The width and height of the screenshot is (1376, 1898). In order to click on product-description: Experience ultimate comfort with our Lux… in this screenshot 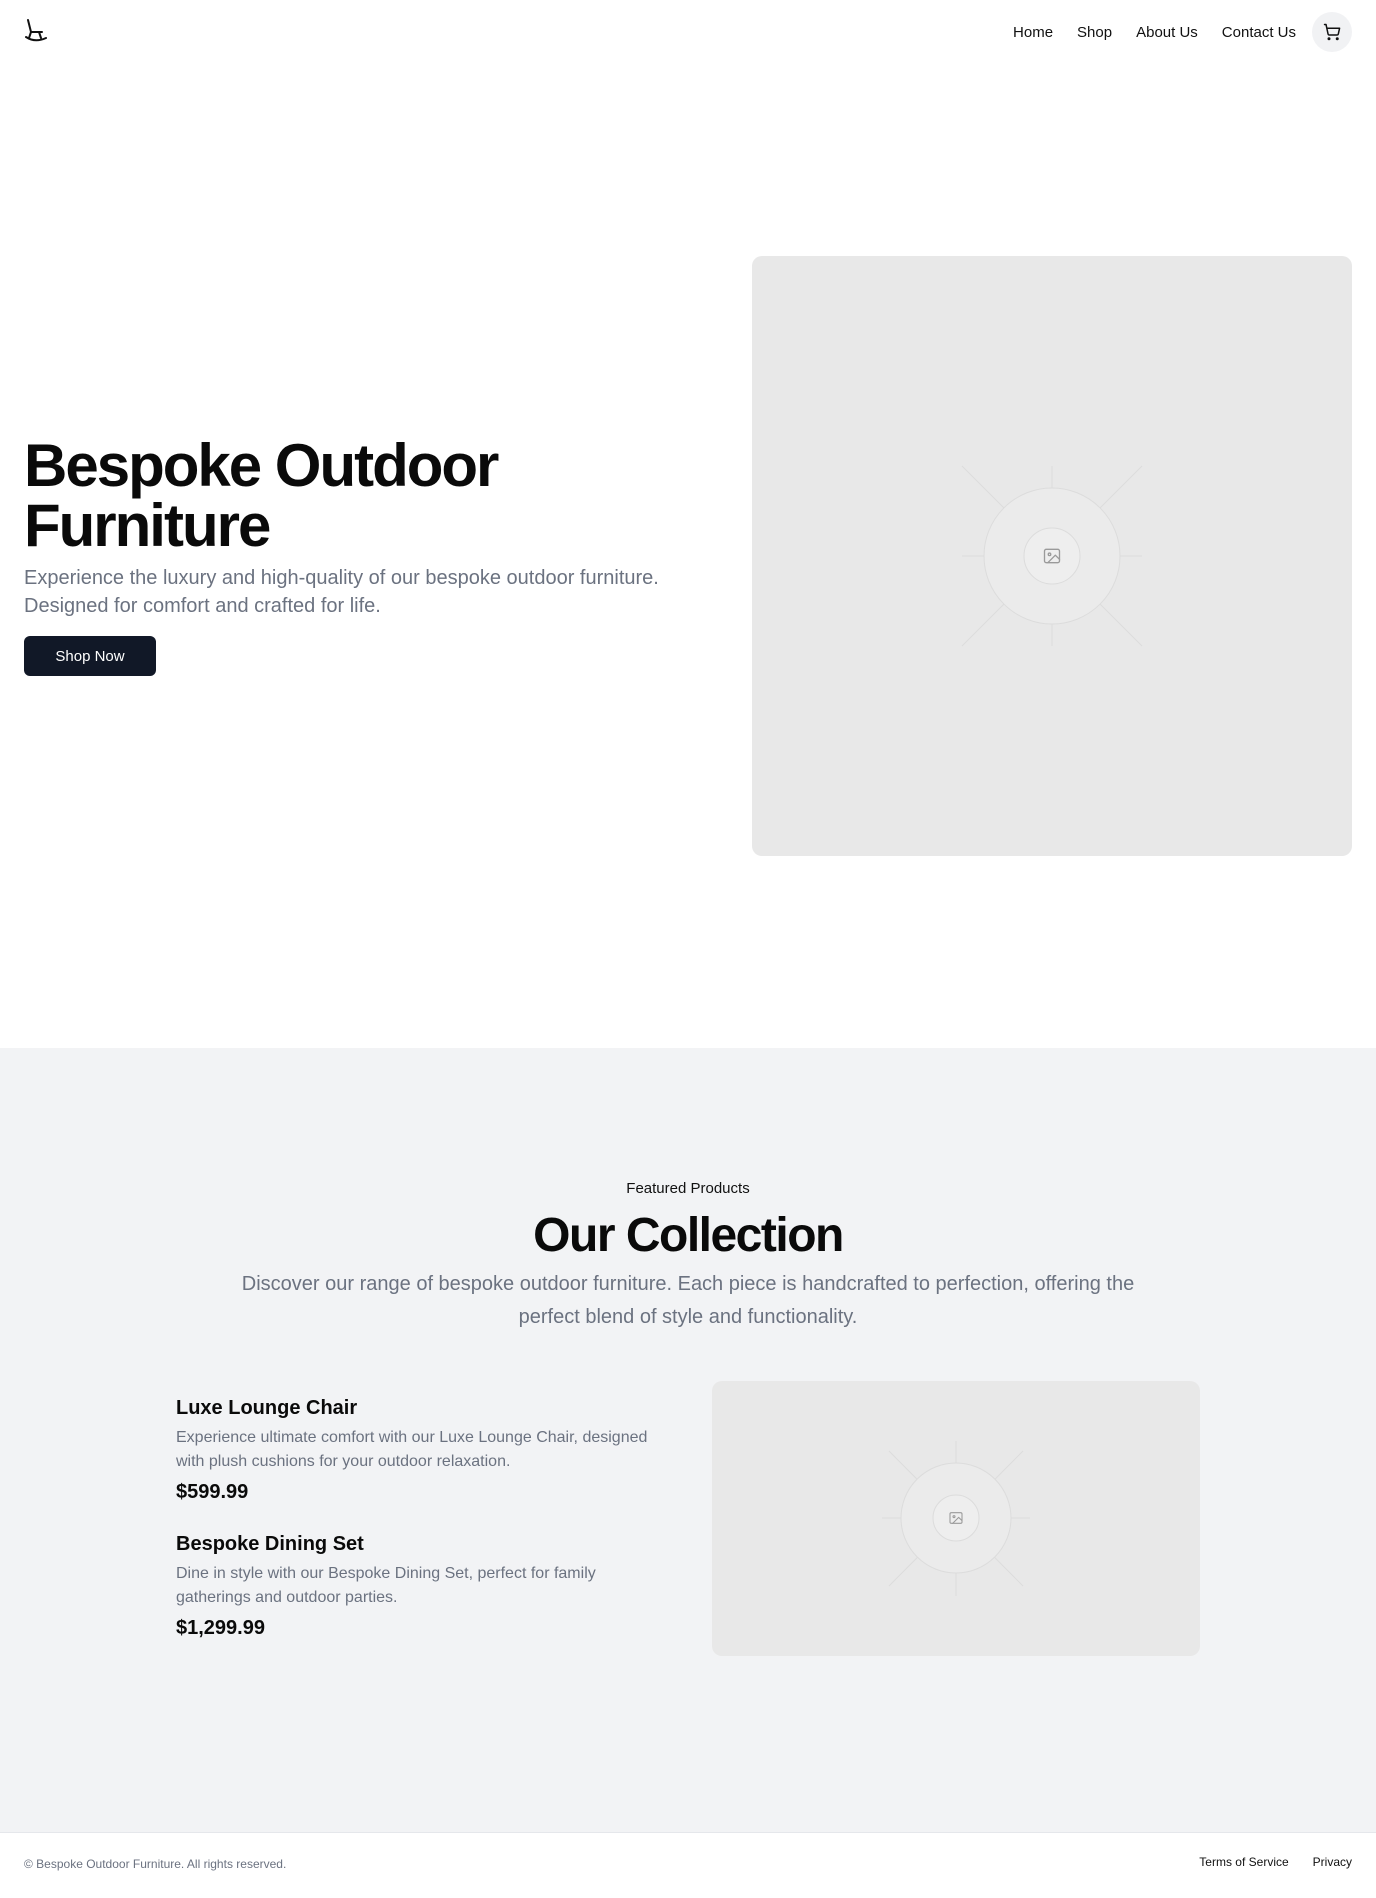, I will do `click(412, 1449)`.